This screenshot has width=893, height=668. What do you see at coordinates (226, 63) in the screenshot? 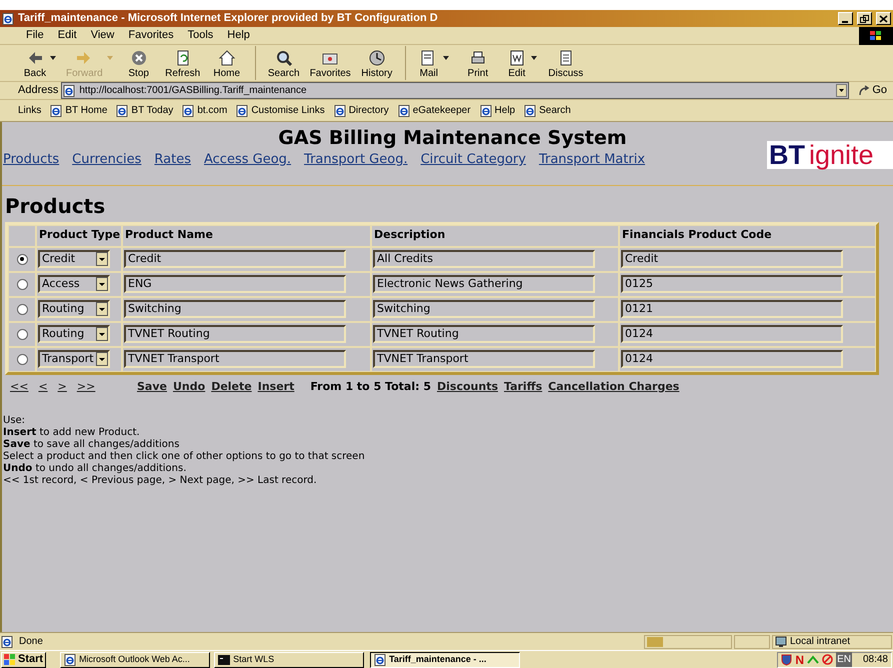
I see `toolbar-button: Home` at bounding box center [226, 63].